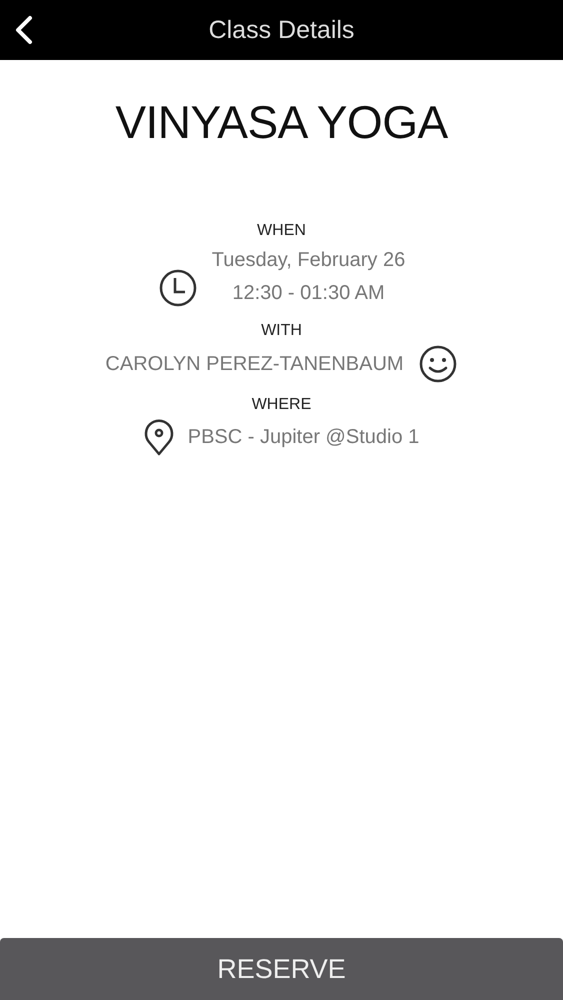 The image size is (563, 1000). Describe the element at coordinates (309, 260) in the screenshot. I see `date-time-text: Tuesday, February 26` at that location.